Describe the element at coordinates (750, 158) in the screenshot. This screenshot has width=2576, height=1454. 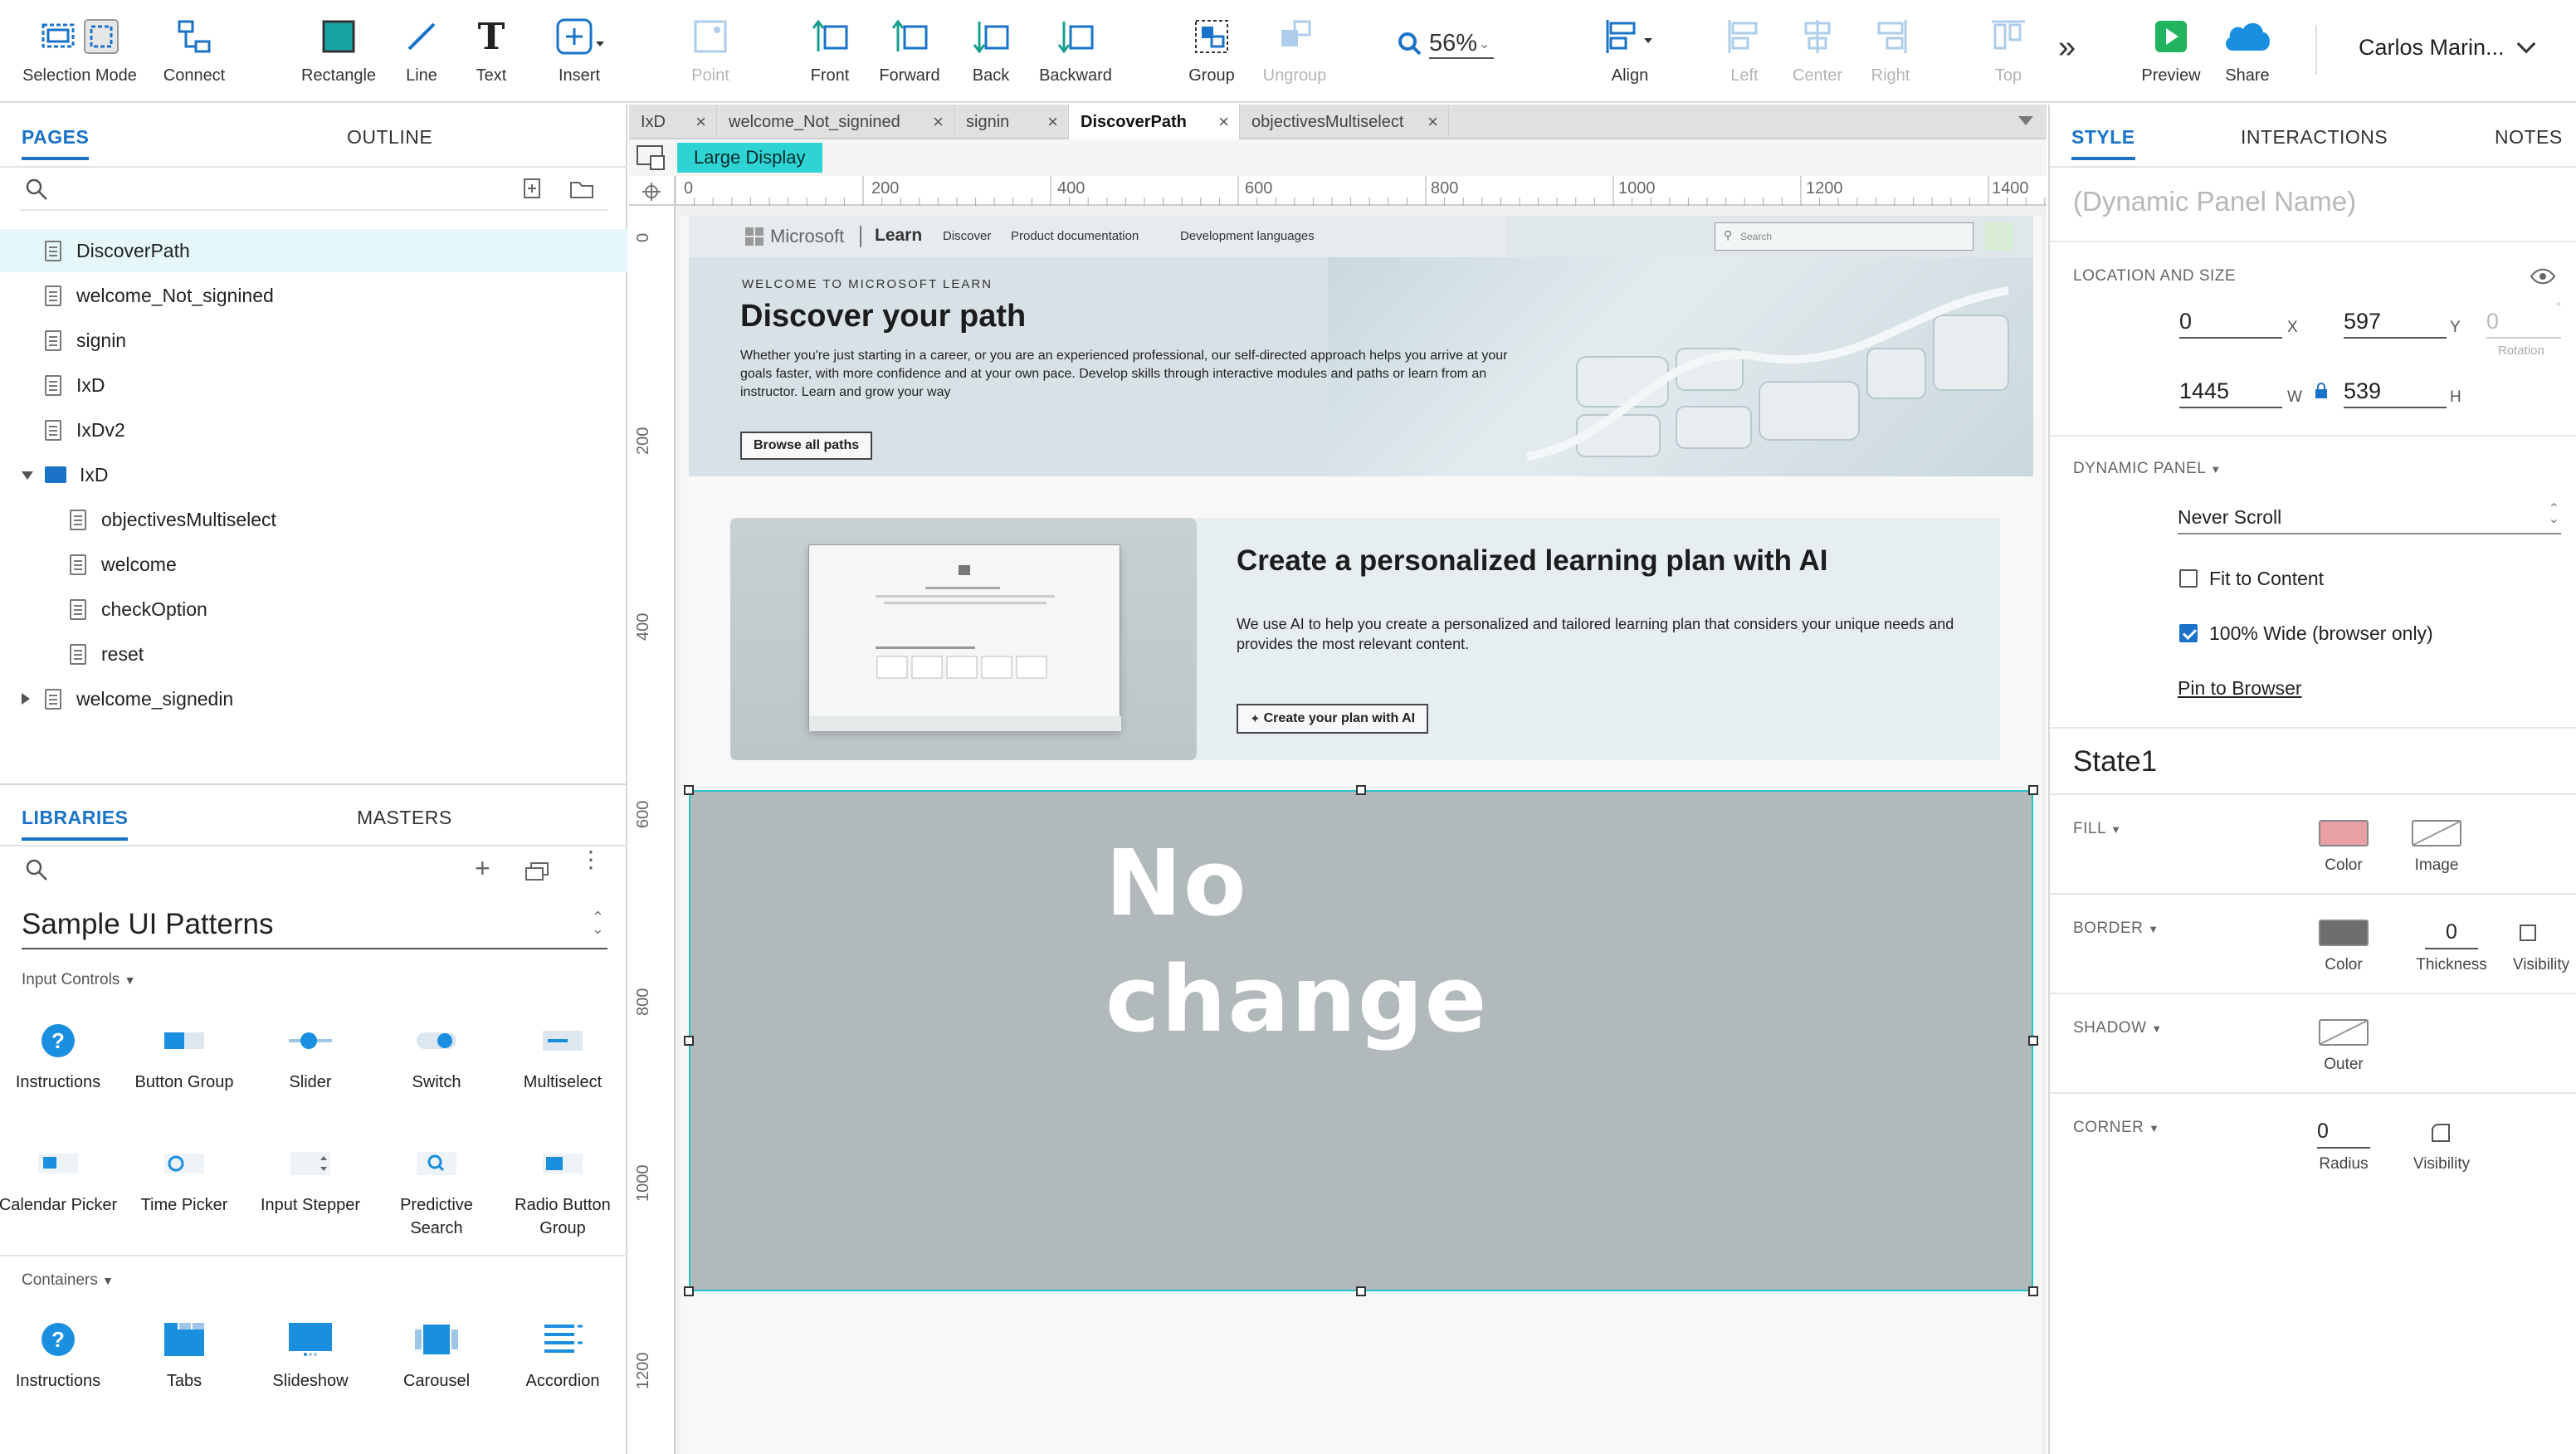
I see `adaptive-view-large-display: Large Display` at that location.